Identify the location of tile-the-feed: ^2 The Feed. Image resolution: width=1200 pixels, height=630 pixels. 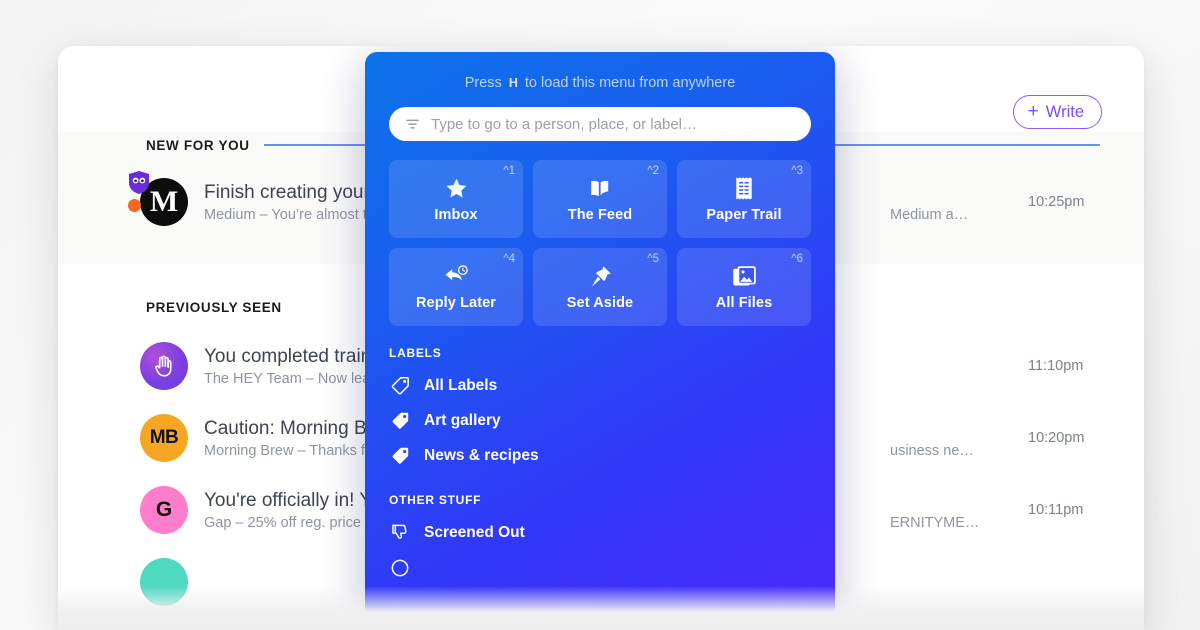
(600, 199).